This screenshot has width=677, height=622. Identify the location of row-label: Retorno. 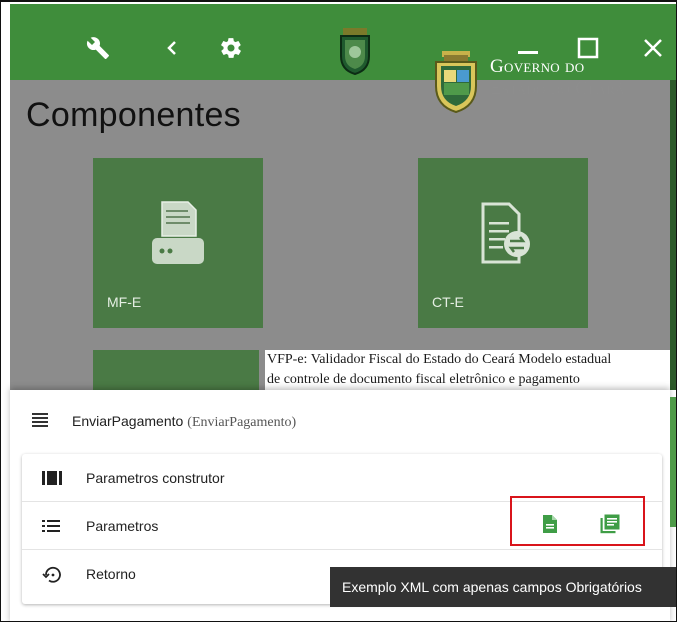
(111, 574).